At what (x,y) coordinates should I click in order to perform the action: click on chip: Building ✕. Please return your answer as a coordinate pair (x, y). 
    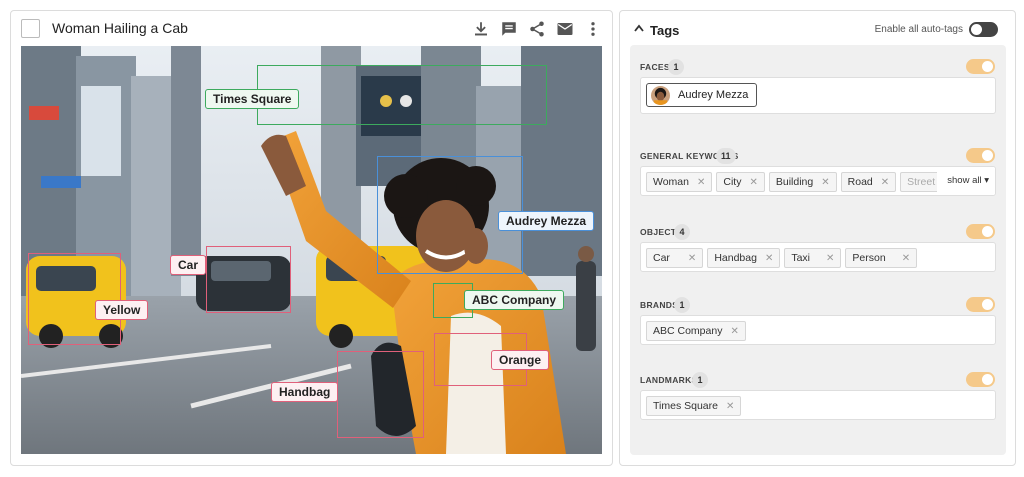
    Looking at the image, I should click on (802, 182).